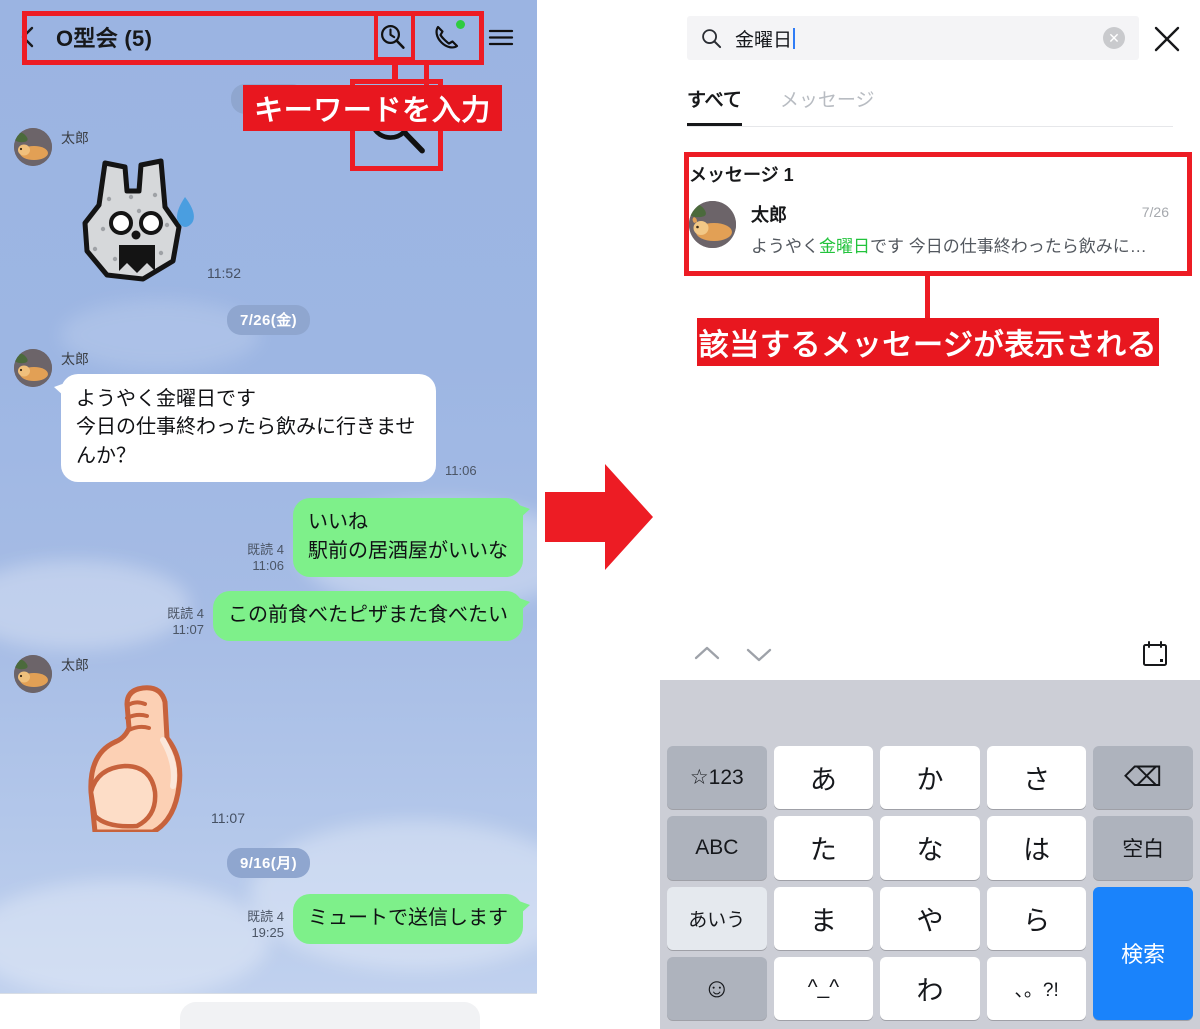 This screenshot has height=1029, width=1200. I want to click on date-divider: 9/16(月), so click(268, 863).